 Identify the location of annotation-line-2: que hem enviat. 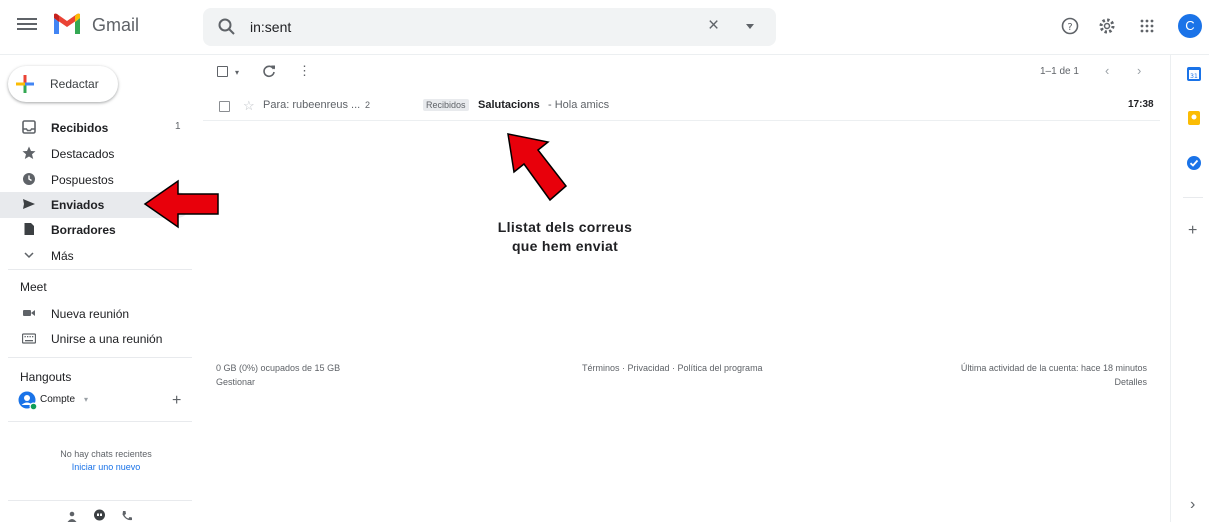
(565, 246).